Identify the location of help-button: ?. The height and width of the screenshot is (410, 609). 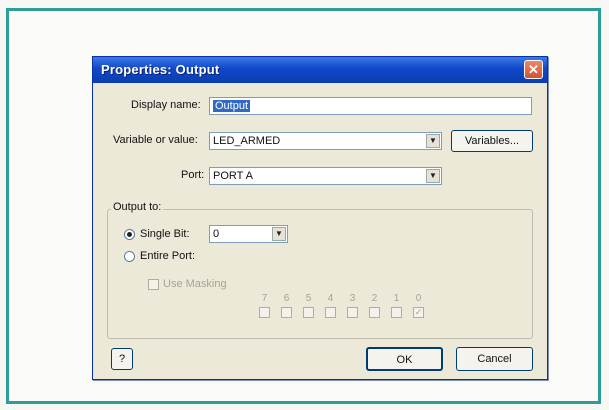
(122, 359).